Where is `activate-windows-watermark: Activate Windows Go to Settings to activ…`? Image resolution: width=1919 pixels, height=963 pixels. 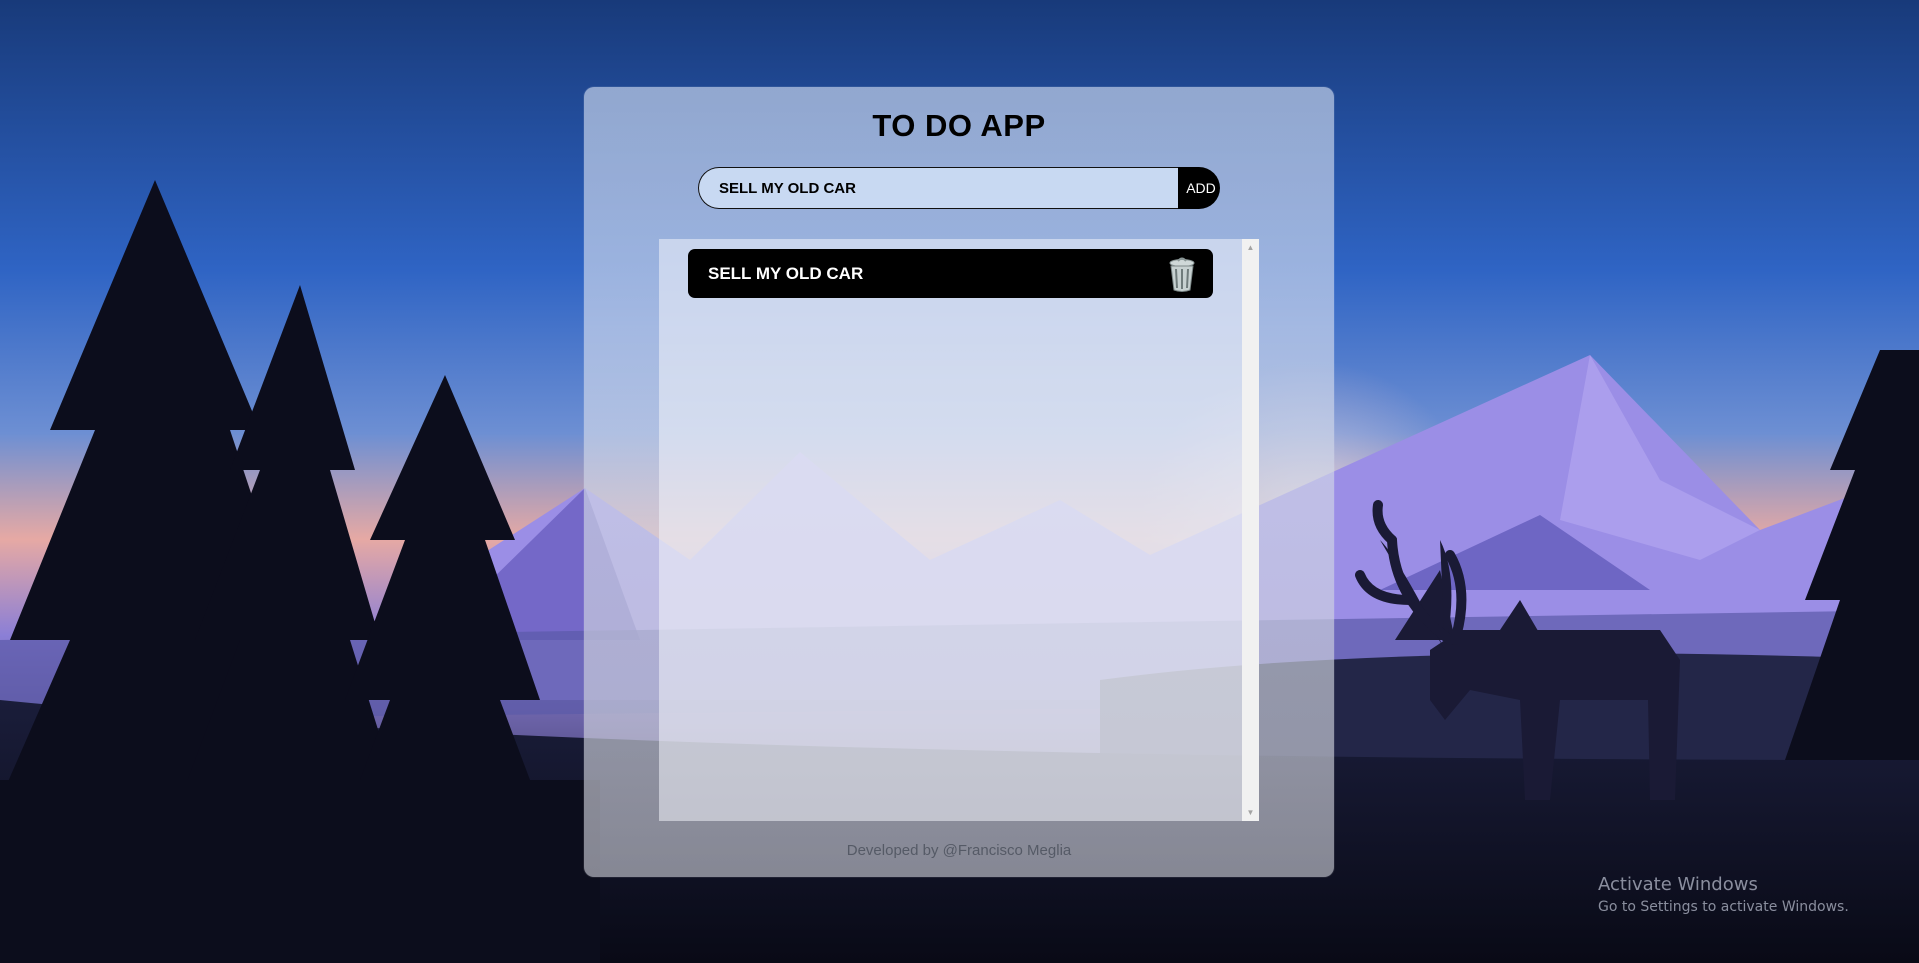
activate-windows-watermark: Activate Windows Go to Settings to activ… is located at coordinates (1723, 895).